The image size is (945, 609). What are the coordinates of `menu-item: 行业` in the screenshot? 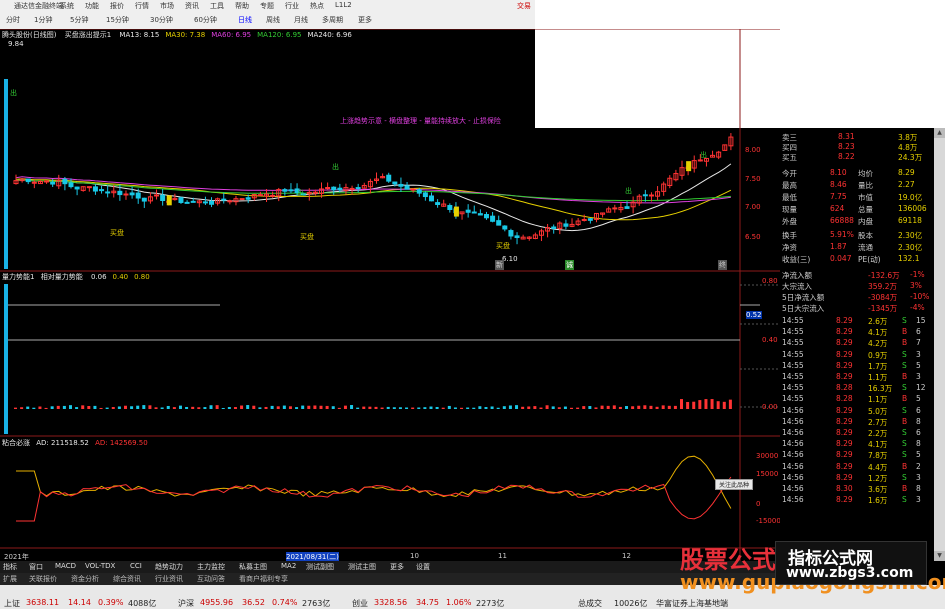 It's located at (292, 6).